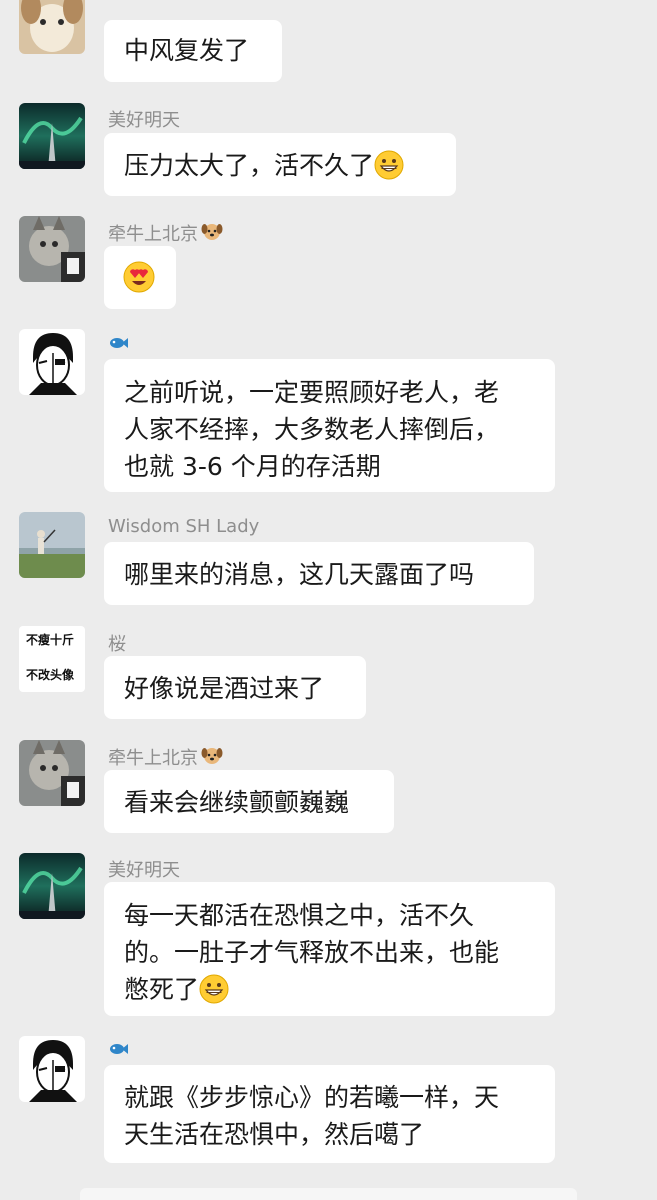 This screenshot has height=1200, width=657. I want to click on message-text: 也就 3-6 个月的存活期, so click(252, 466).